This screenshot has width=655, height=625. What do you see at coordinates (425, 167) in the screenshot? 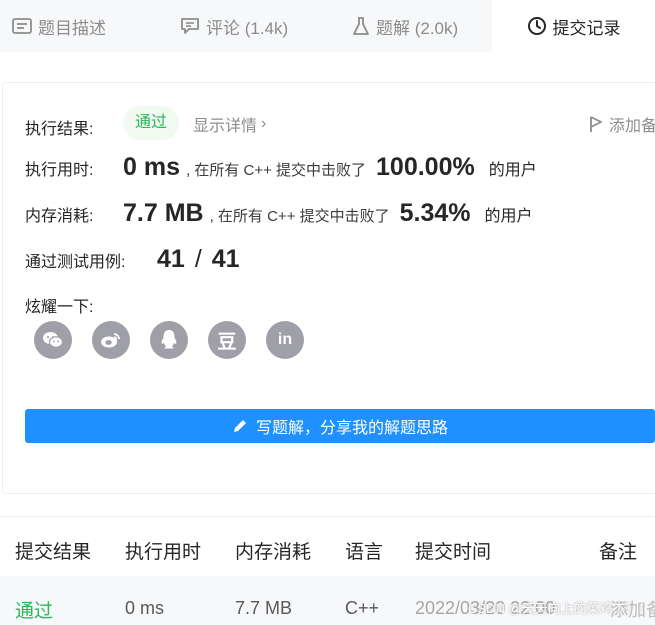
I see `runtime-percent: 100.00%` at bounding box center [425, 167].